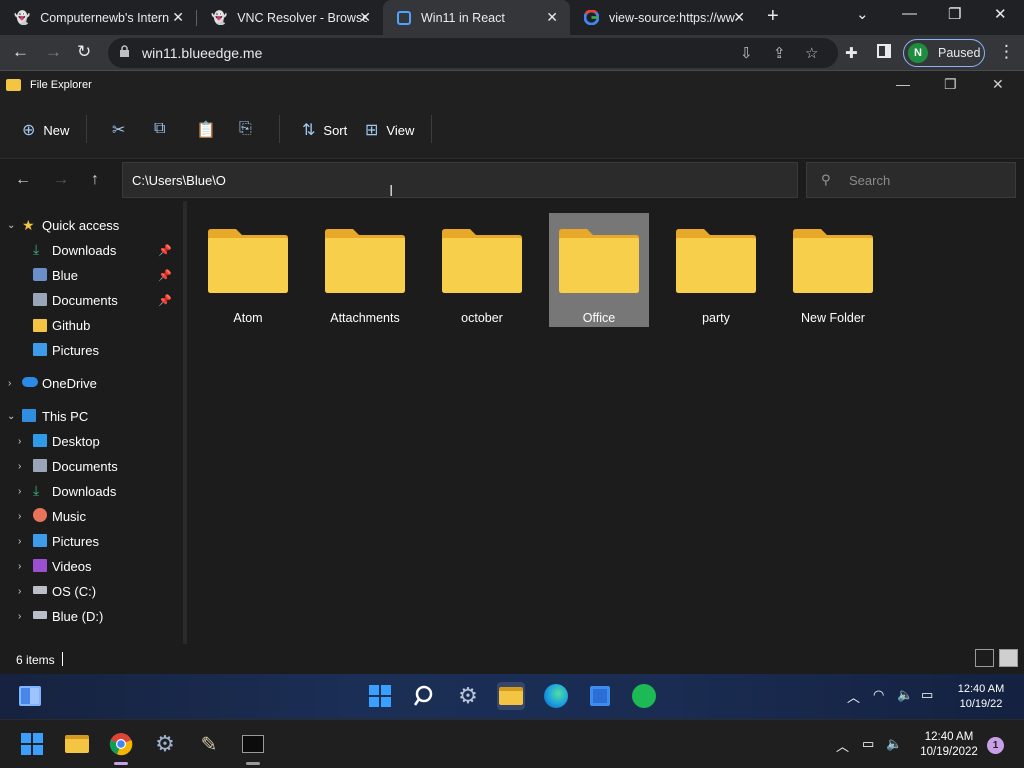 The image size is (1024, 768). What do you see at coordinates (91, 300) in the screenshot?
I see `sidebar-item-documents: Documents 📌` at bounding box center [91, 300].